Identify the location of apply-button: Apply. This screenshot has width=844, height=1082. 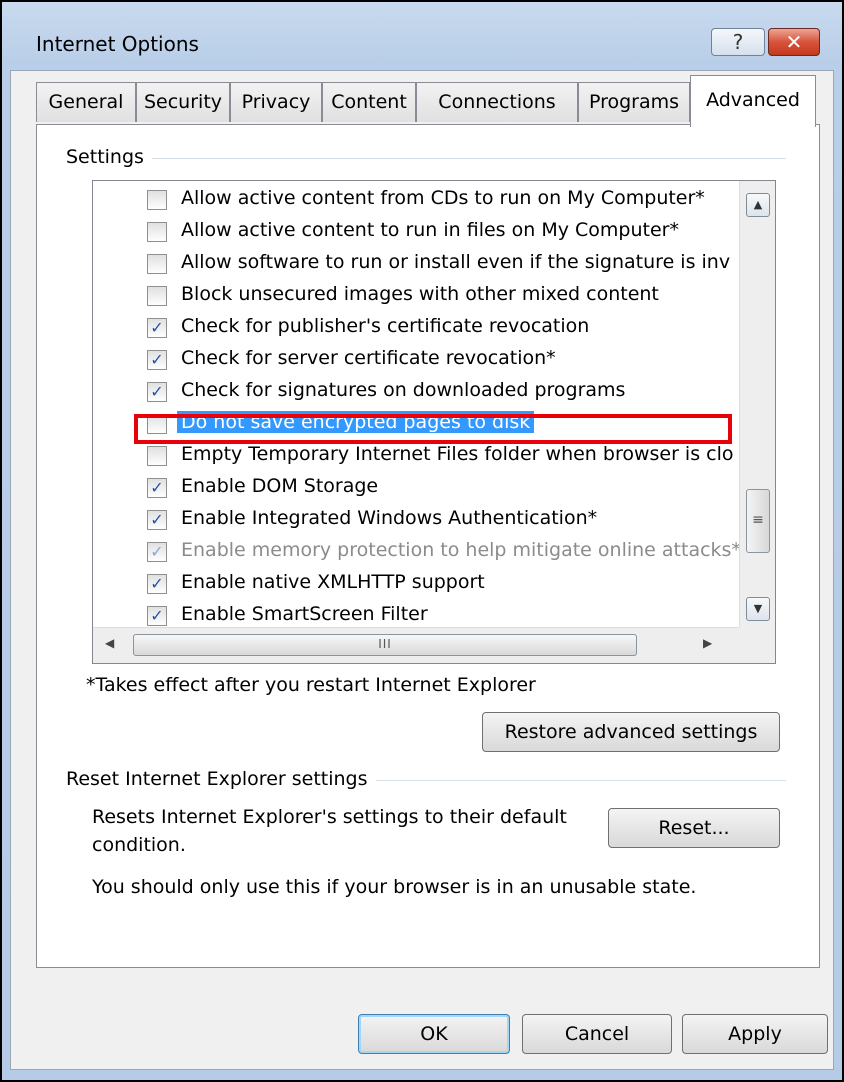
(755, 1034).